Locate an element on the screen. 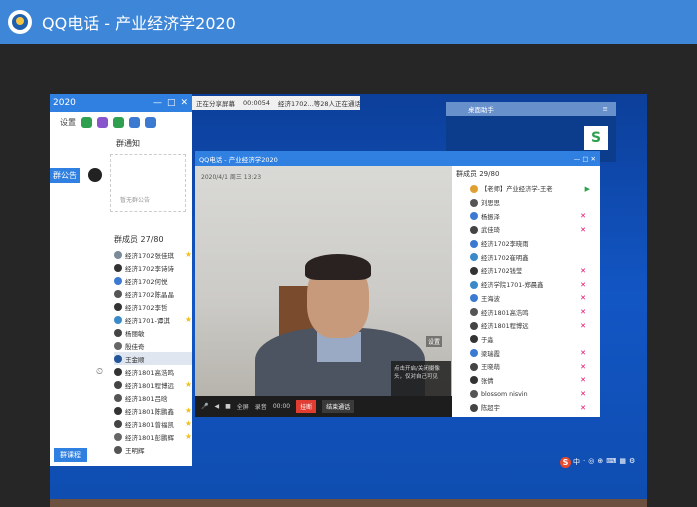 This screenshot has width=697, height=507. hangup-button: 挂断 is located at coordinates (306, 406).